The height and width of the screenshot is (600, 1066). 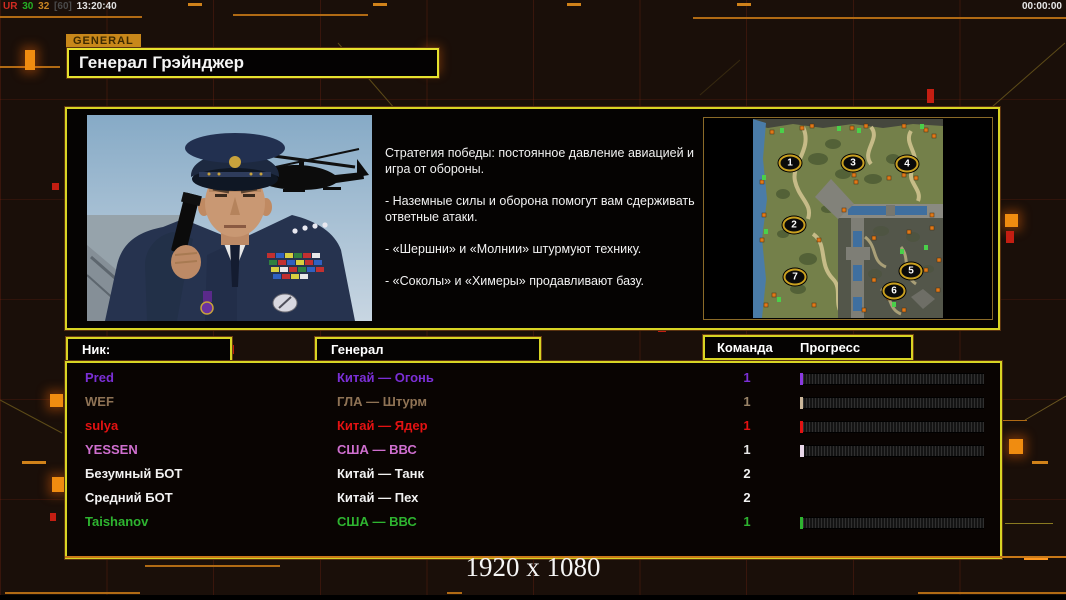 What do you see at coordinates (428, 349) in the screenshot?
I see `general-column-header: Генерал` at bounding box center [428, 349].